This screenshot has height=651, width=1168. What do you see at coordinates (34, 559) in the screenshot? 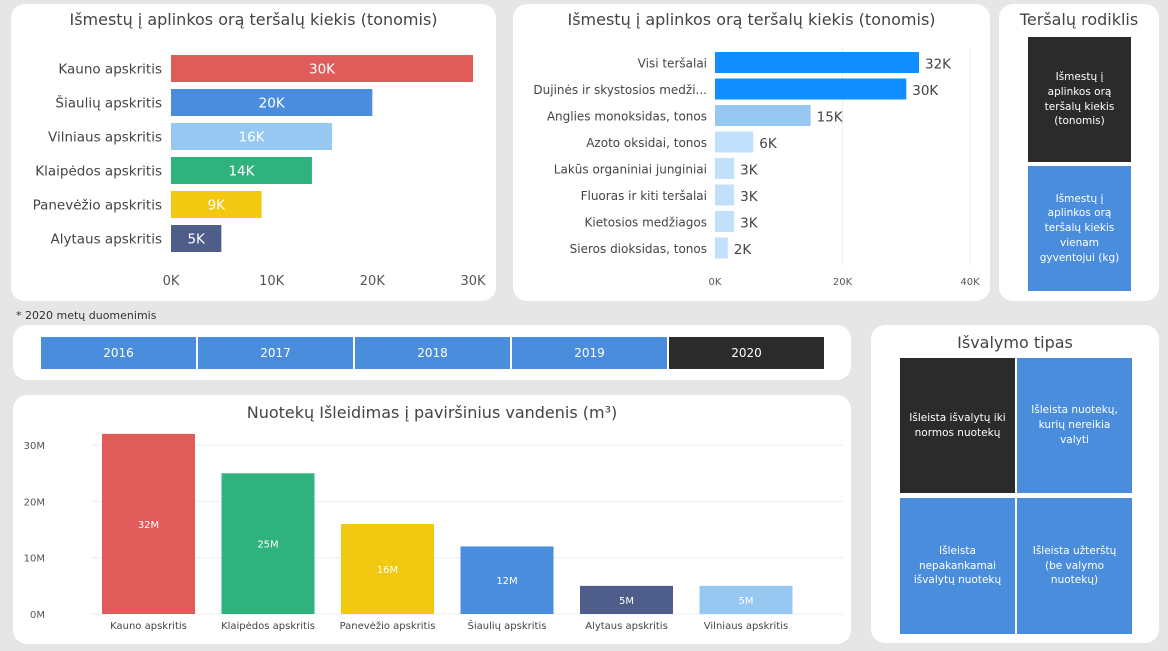
I see `y-tick-label: 10M` at bounding box center [34, 559].